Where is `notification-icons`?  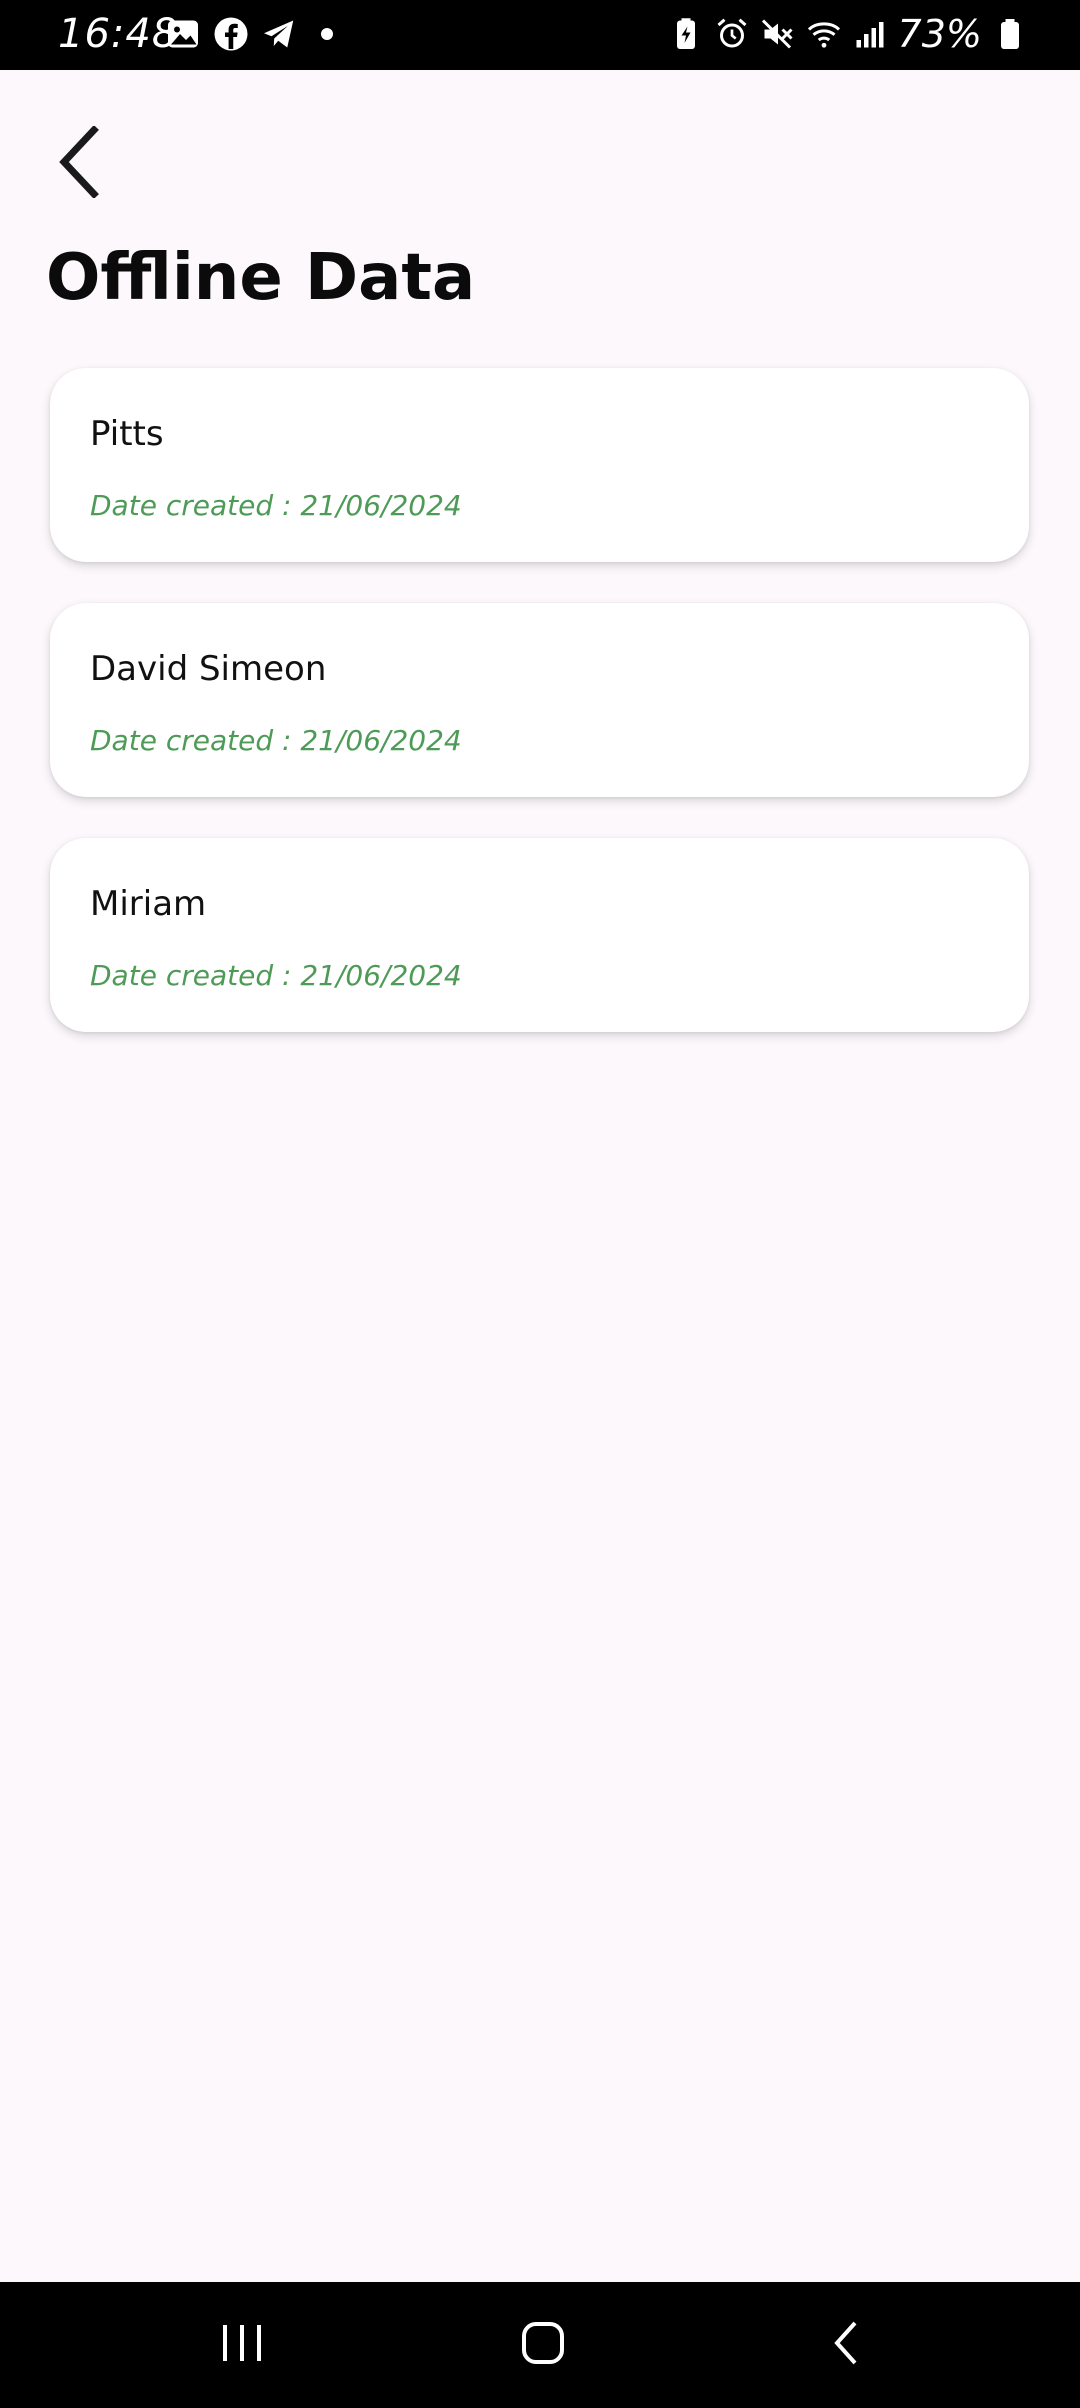 notification-icons is located at coordinates (255, 34).